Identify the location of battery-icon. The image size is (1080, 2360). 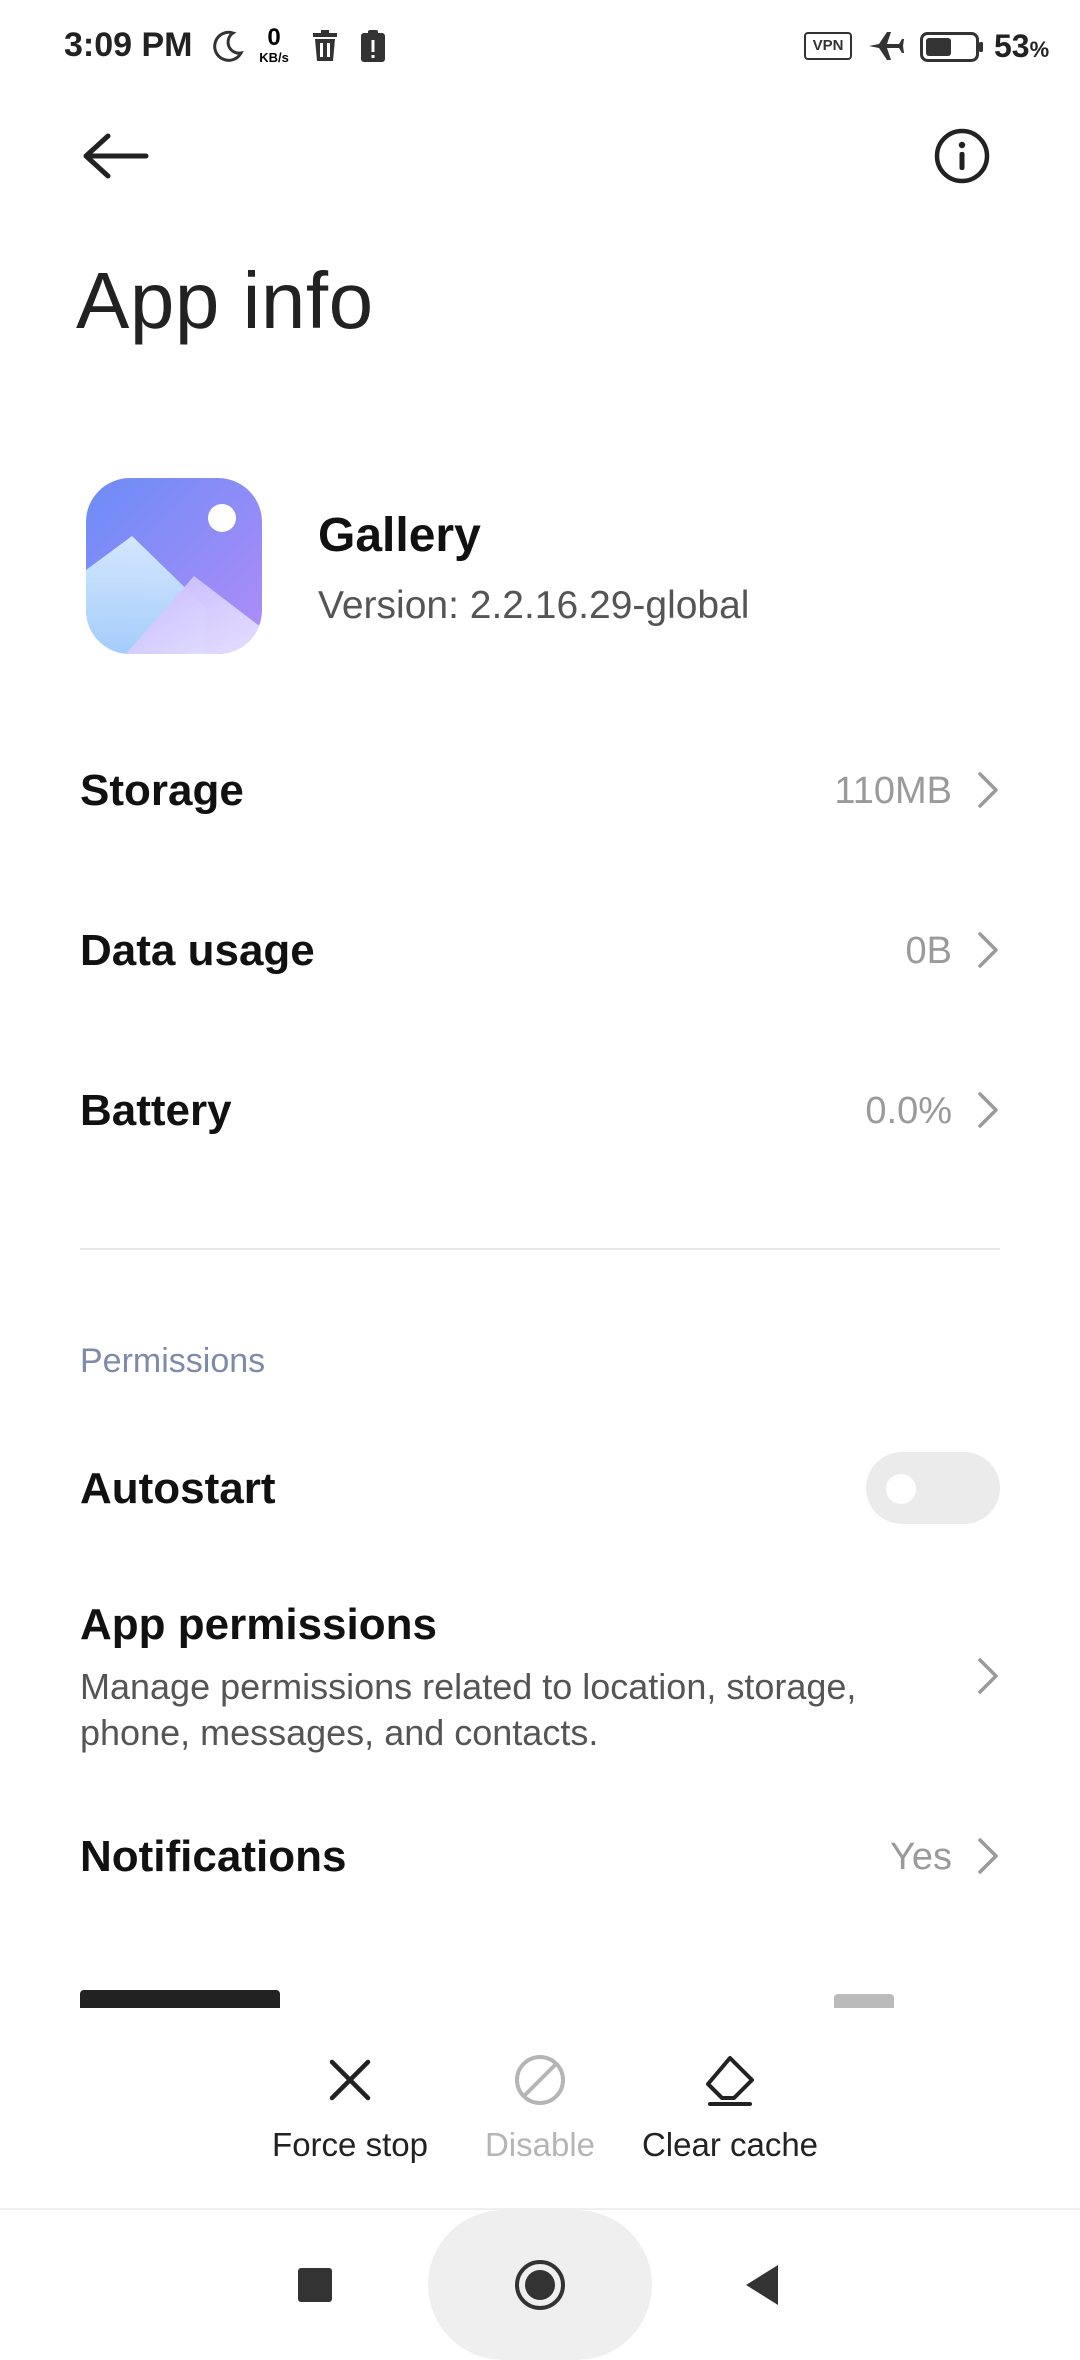
(951, 47).